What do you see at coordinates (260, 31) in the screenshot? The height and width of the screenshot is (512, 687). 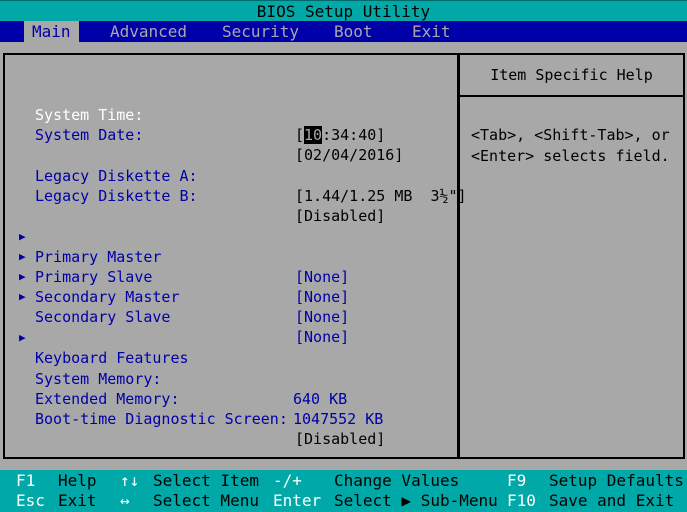 I see `tab-security: Security` at bounding box center [260, 31].